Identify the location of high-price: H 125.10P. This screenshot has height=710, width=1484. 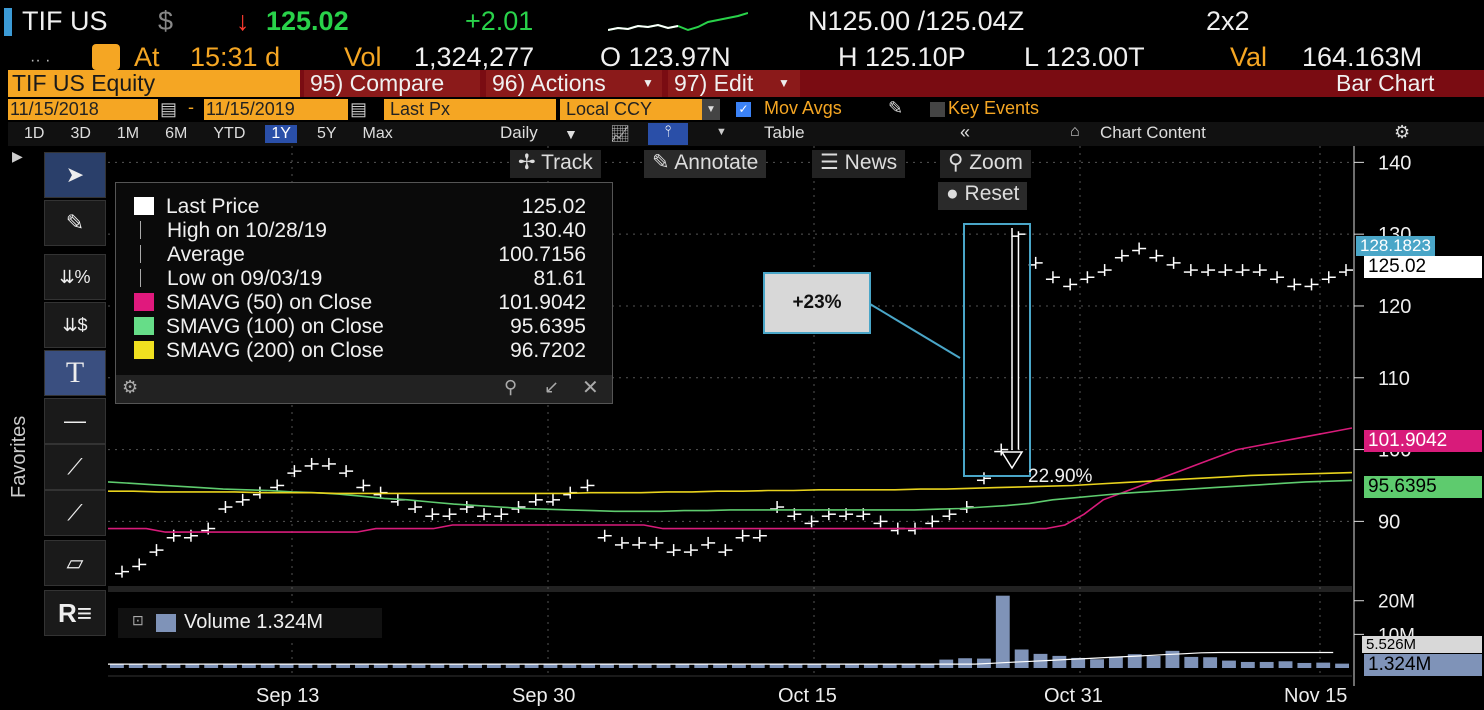
(902, 57).